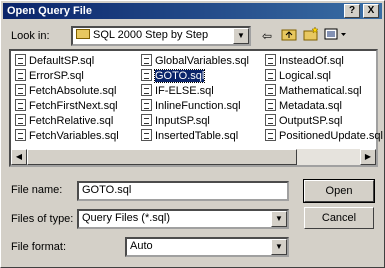 This screenshot has height=268, width=385. Describe the element at coordinates (30, 36) in the screenshot. I see `look-in-label: Look in:` at that location.